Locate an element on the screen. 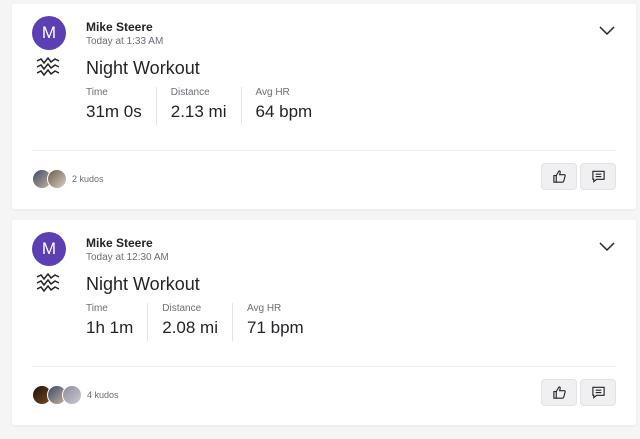 This screenshot has width=640, height=439. kudos-summary: 4 kudos is located at coordinates (75, 395).